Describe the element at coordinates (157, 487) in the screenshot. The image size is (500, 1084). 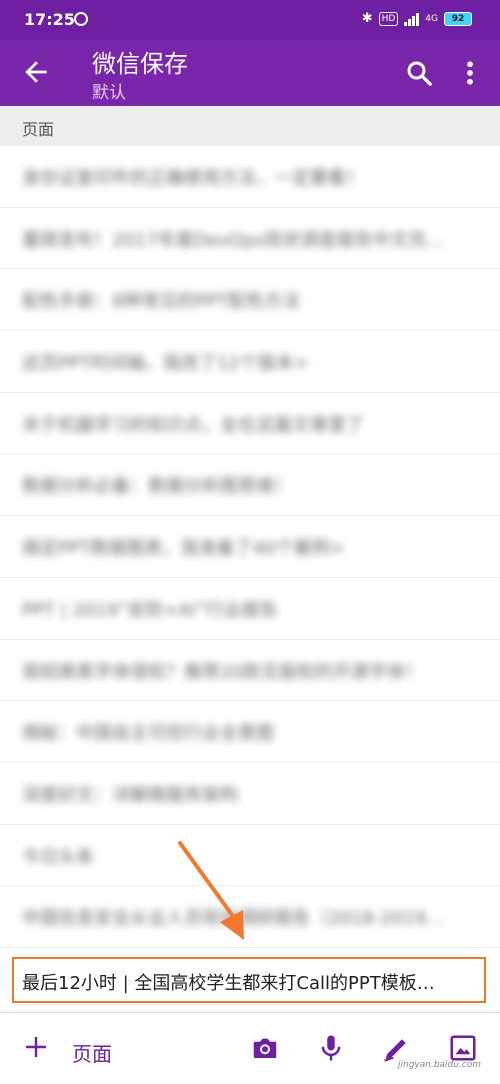
I see `list-item-title: 数据分析必备：数据分析图思维！` at that location.